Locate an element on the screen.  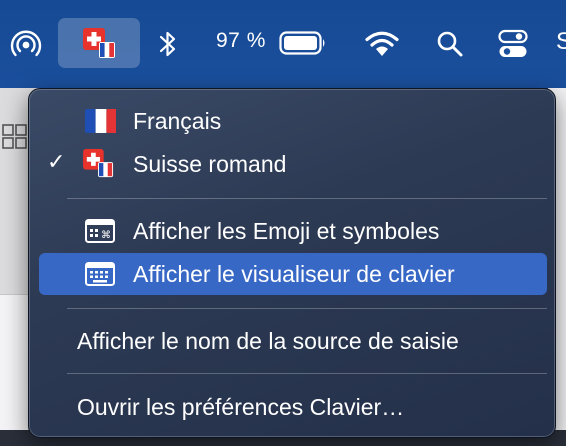
grid-view-icon is located at coordinates (14, 136).